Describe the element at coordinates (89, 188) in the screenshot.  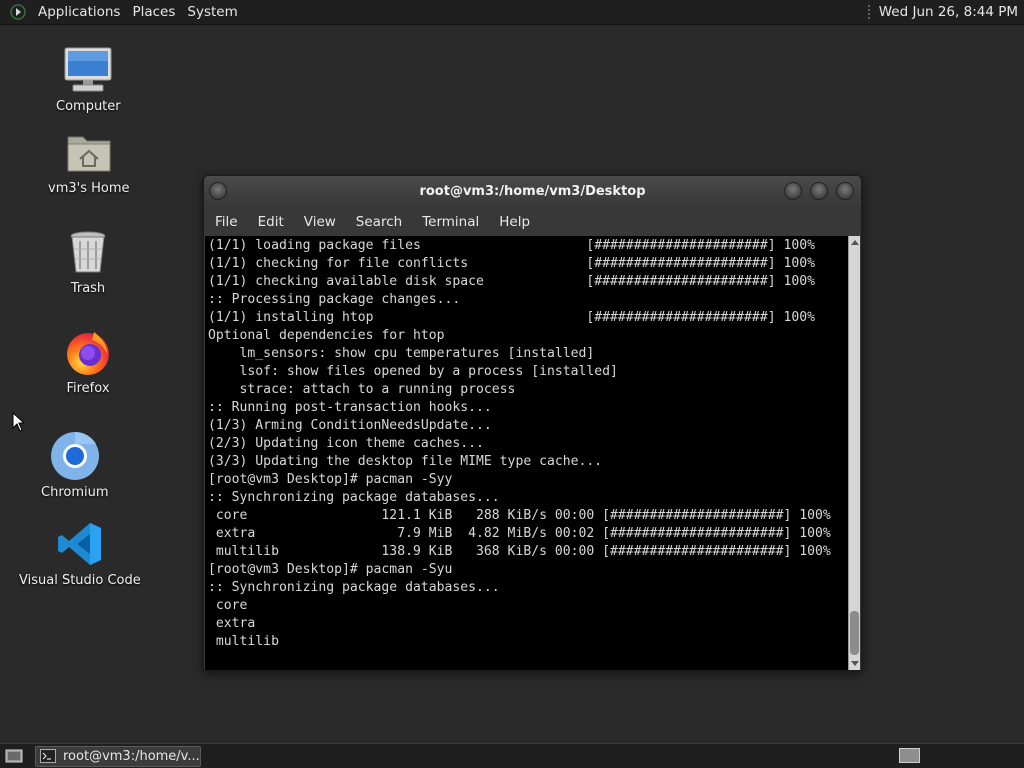
I see `desktop-icon-label: vm3's Home` at that location.